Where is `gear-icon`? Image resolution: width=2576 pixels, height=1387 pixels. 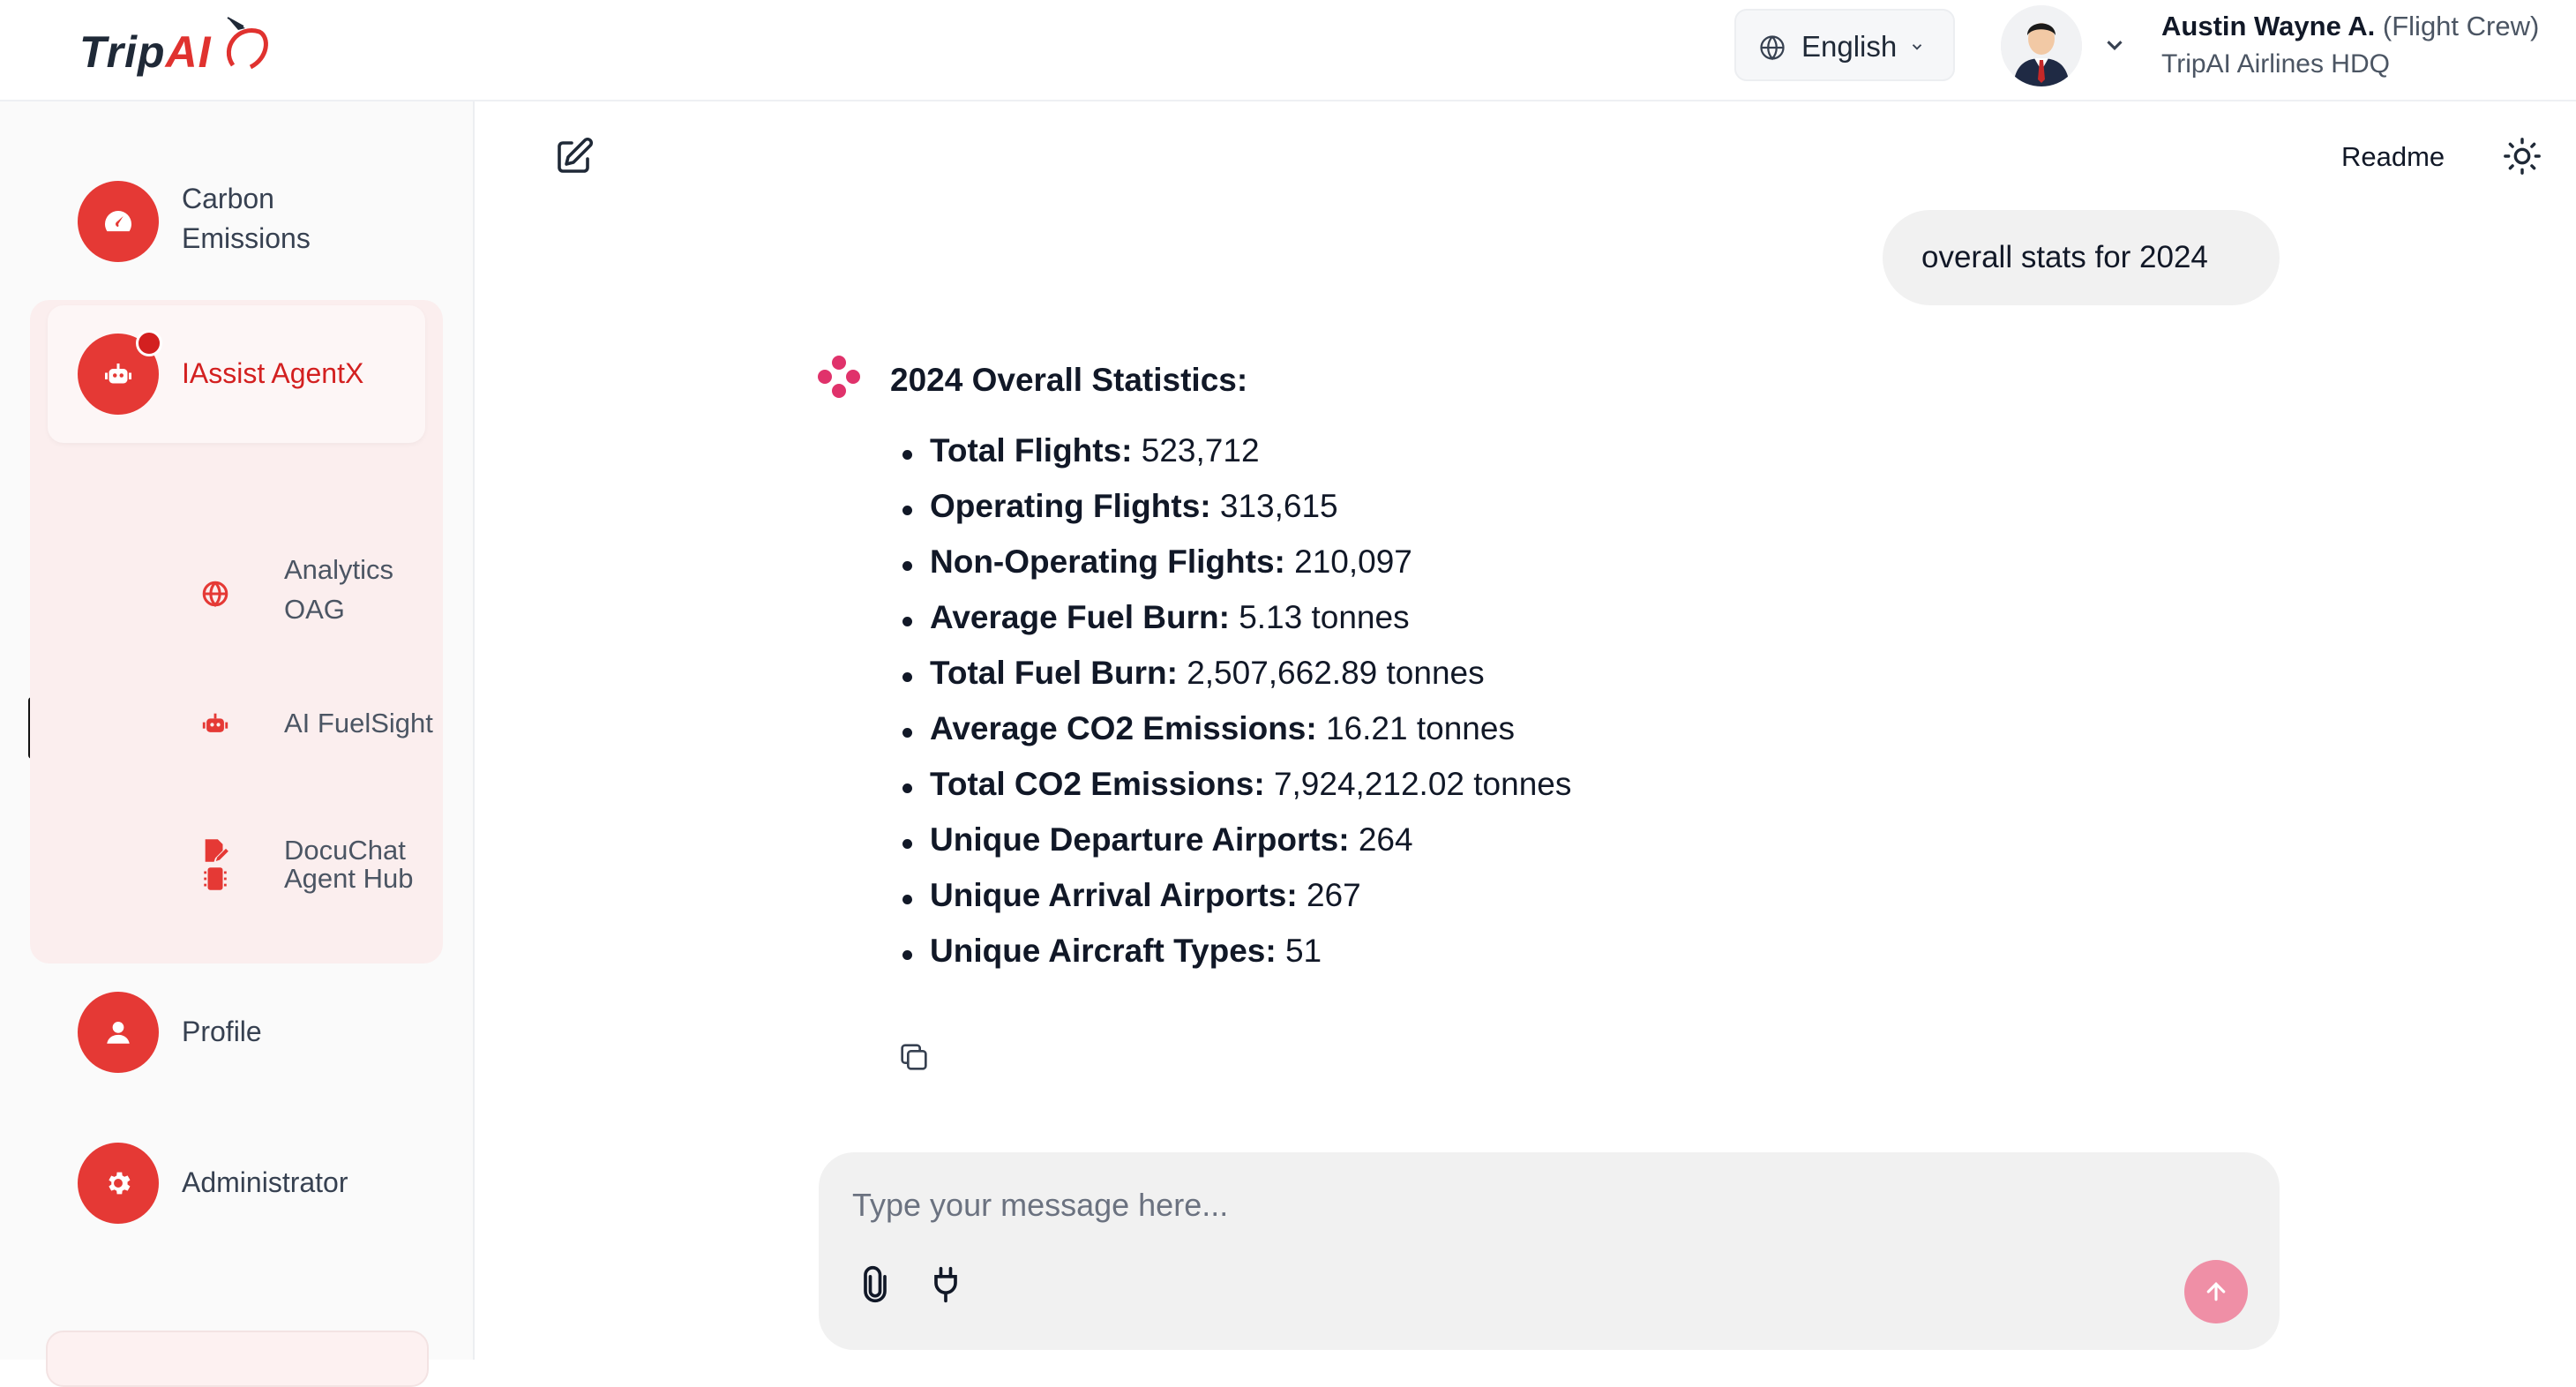
gear-icon is located at coordinates (120, 1183).